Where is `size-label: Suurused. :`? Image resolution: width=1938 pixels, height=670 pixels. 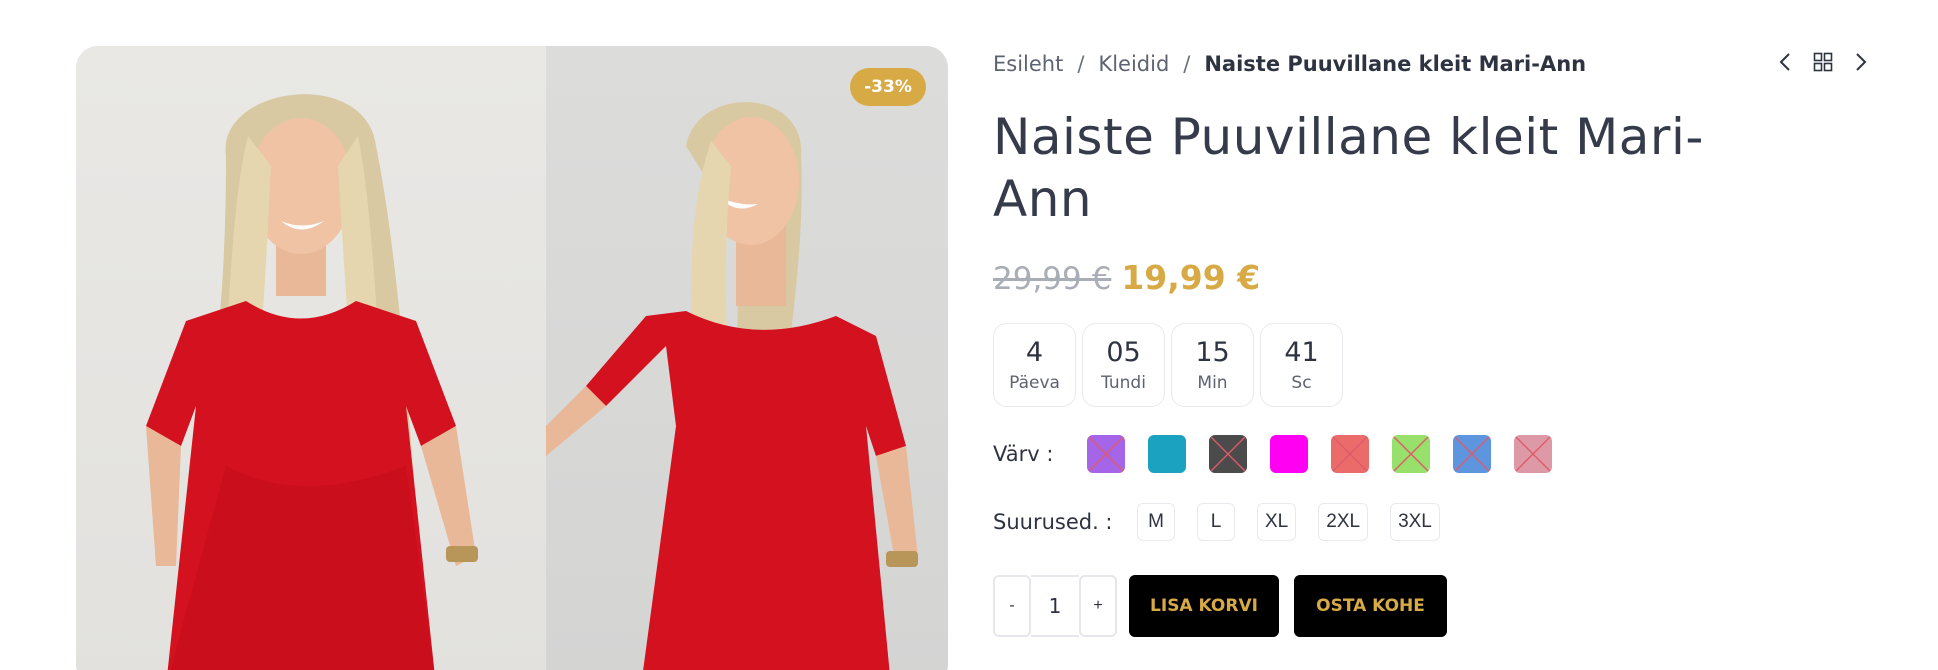
size-label: Suurused. : is located at coordinates (1053, 522).